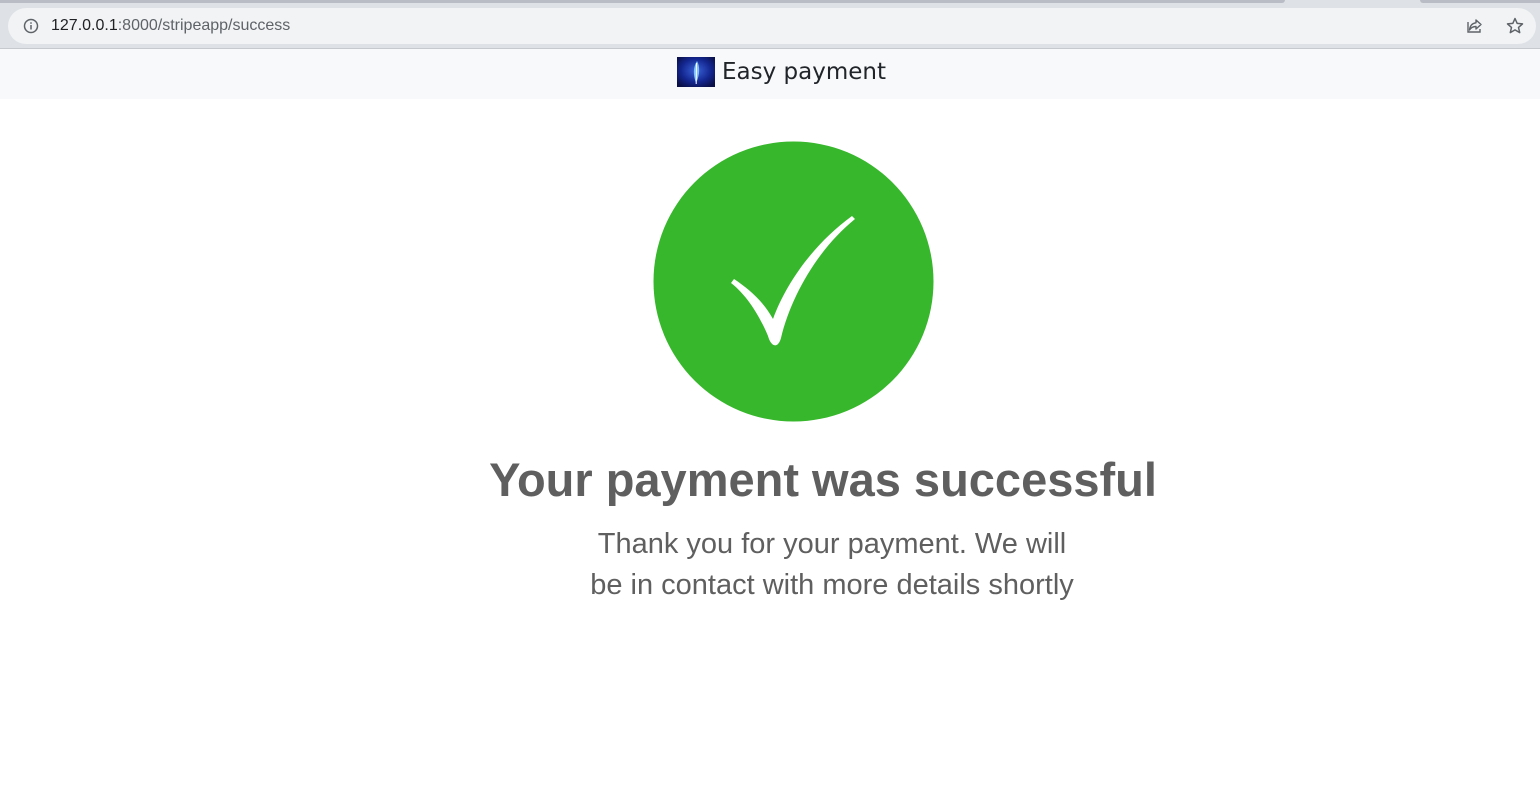  I want to click on tab-strip, so click(642, 1).